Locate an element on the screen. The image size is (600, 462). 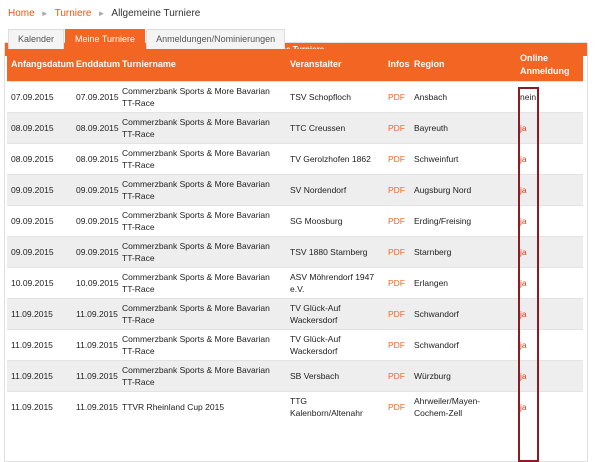
region-cell: Ahrweiler/Mayen-Cochem-Zell is located at coordinates (463, 406).